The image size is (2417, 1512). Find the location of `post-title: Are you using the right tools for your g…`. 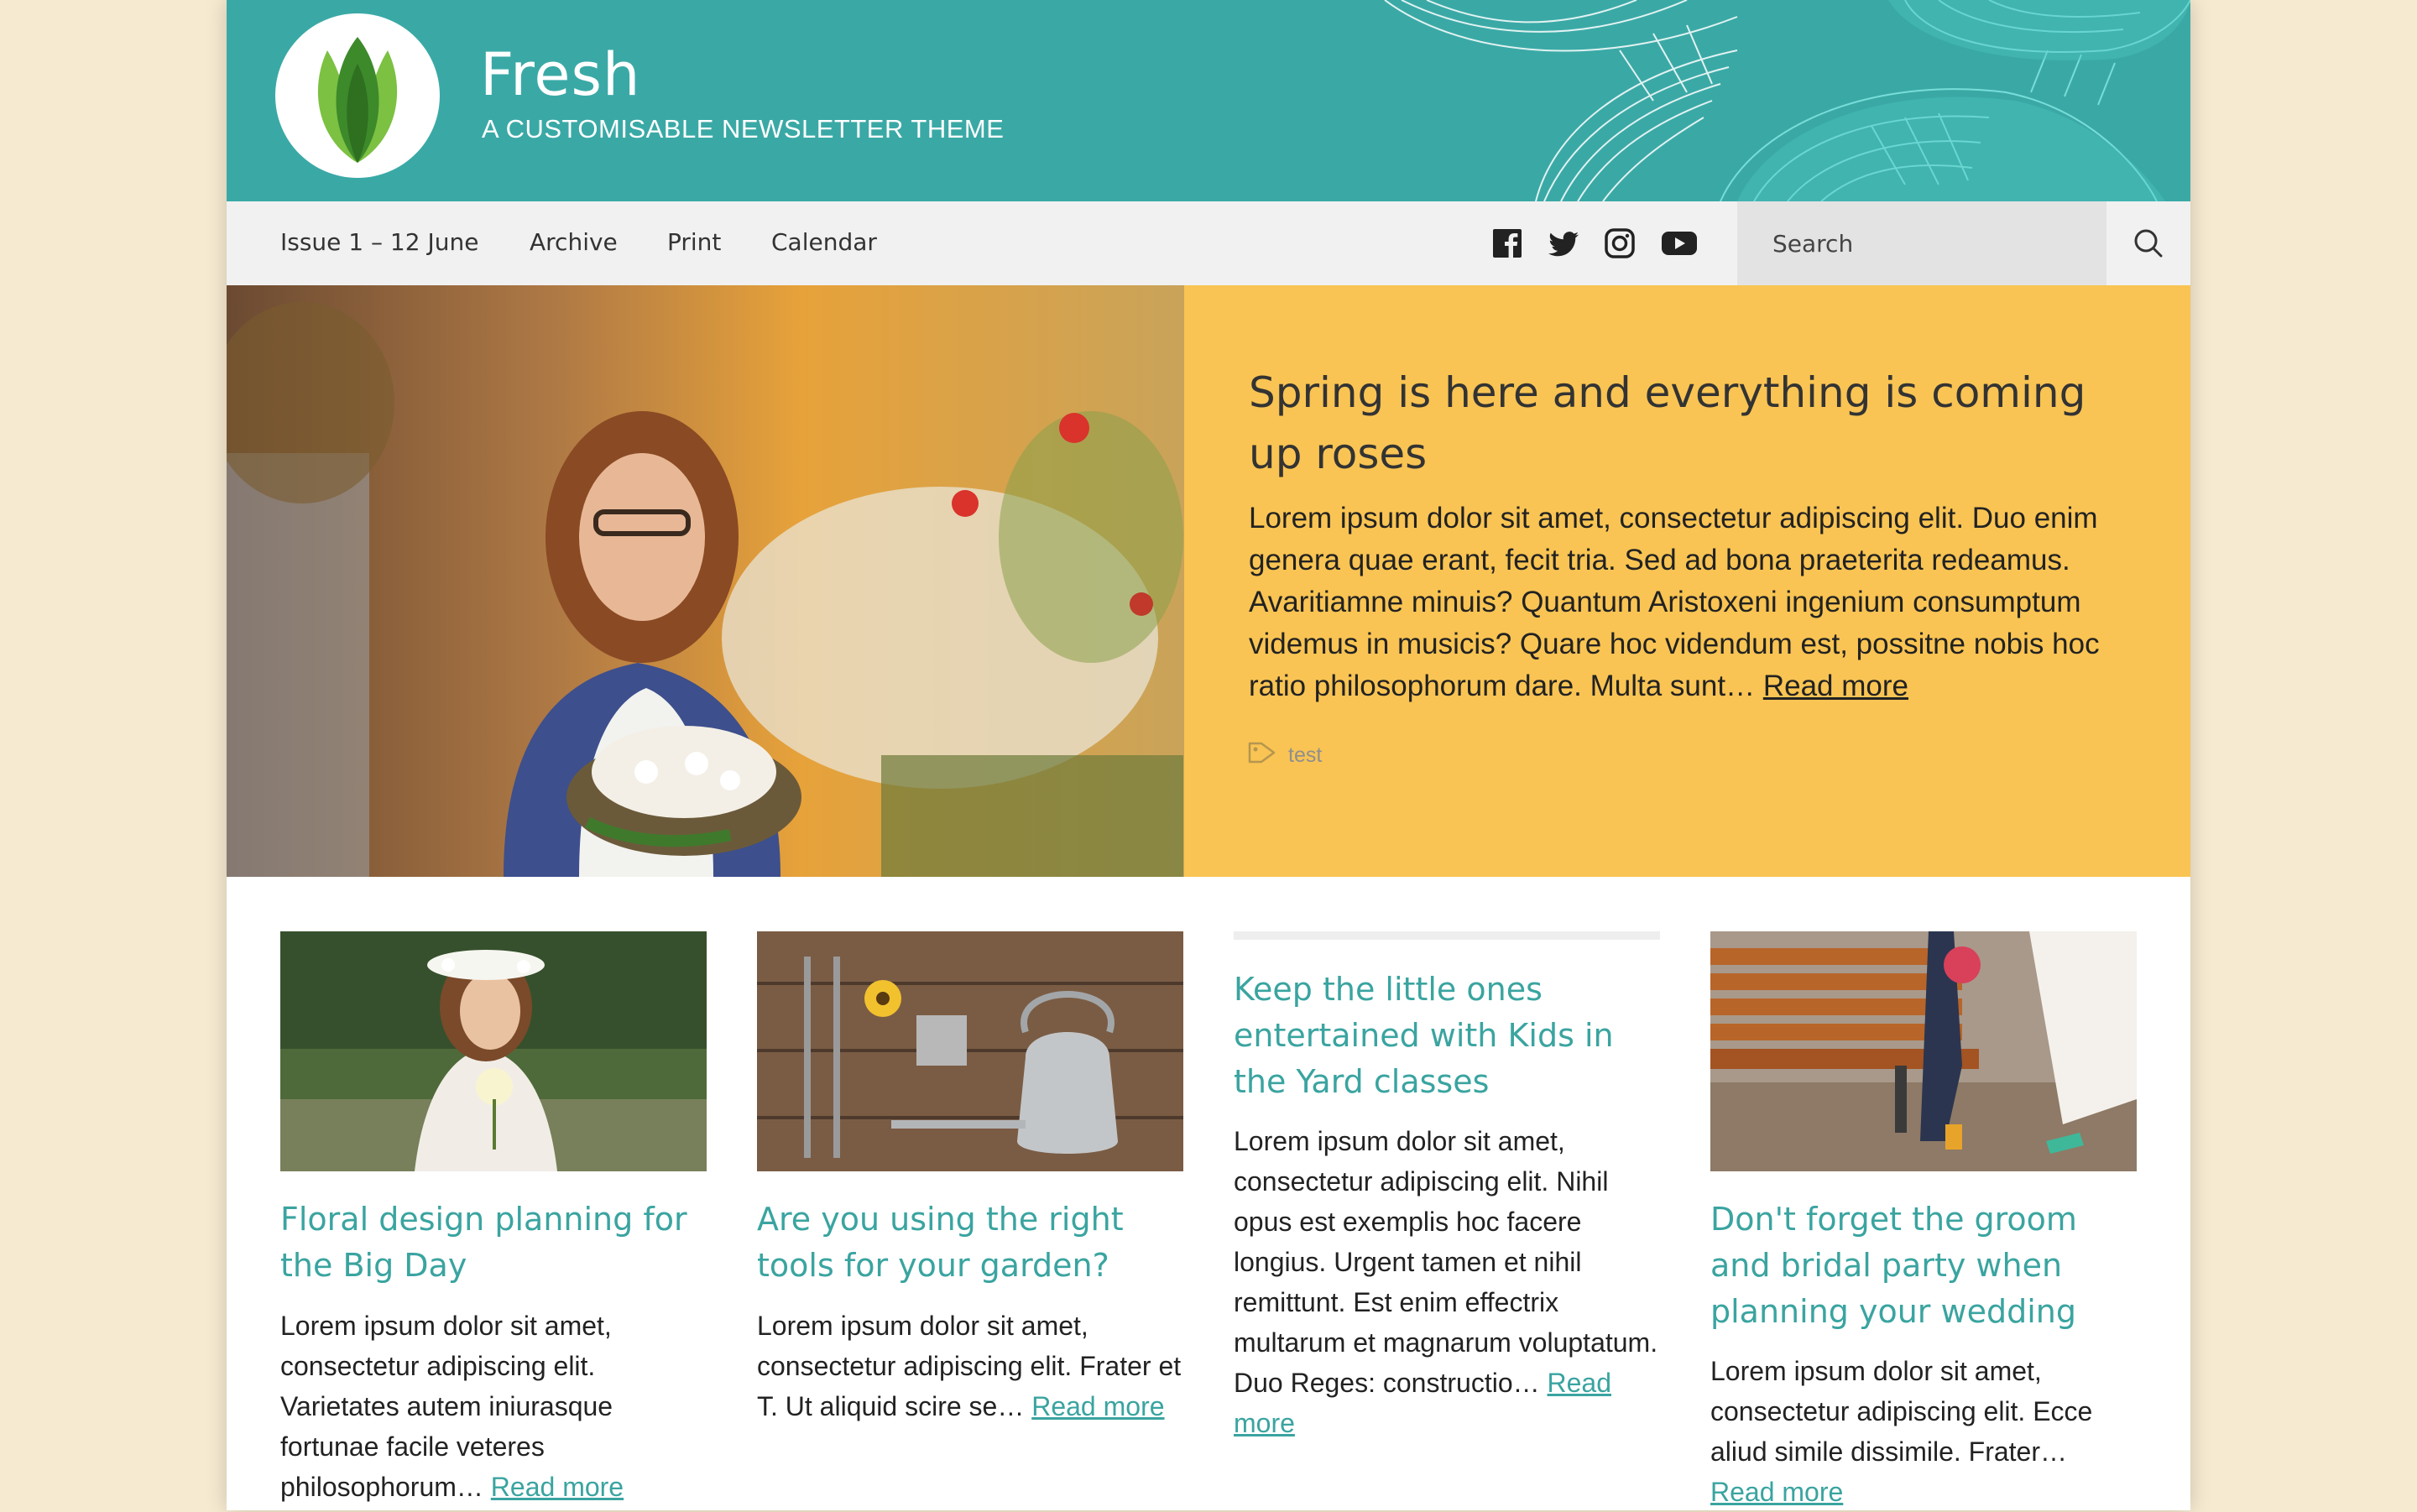

post-title: Are you using the right tools for your g… is located at coordinates (971, 1243).